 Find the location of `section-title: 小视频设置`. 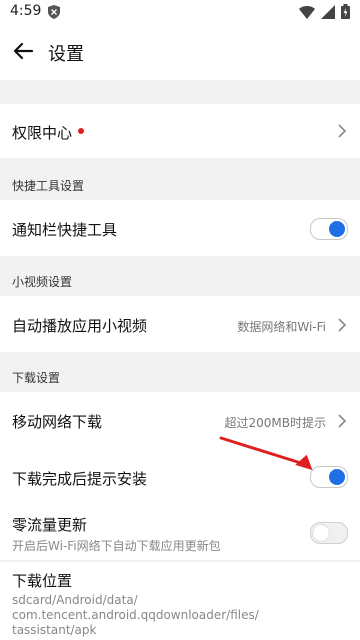

section-title: 小视频设置 is located at coordinates (42, 282).